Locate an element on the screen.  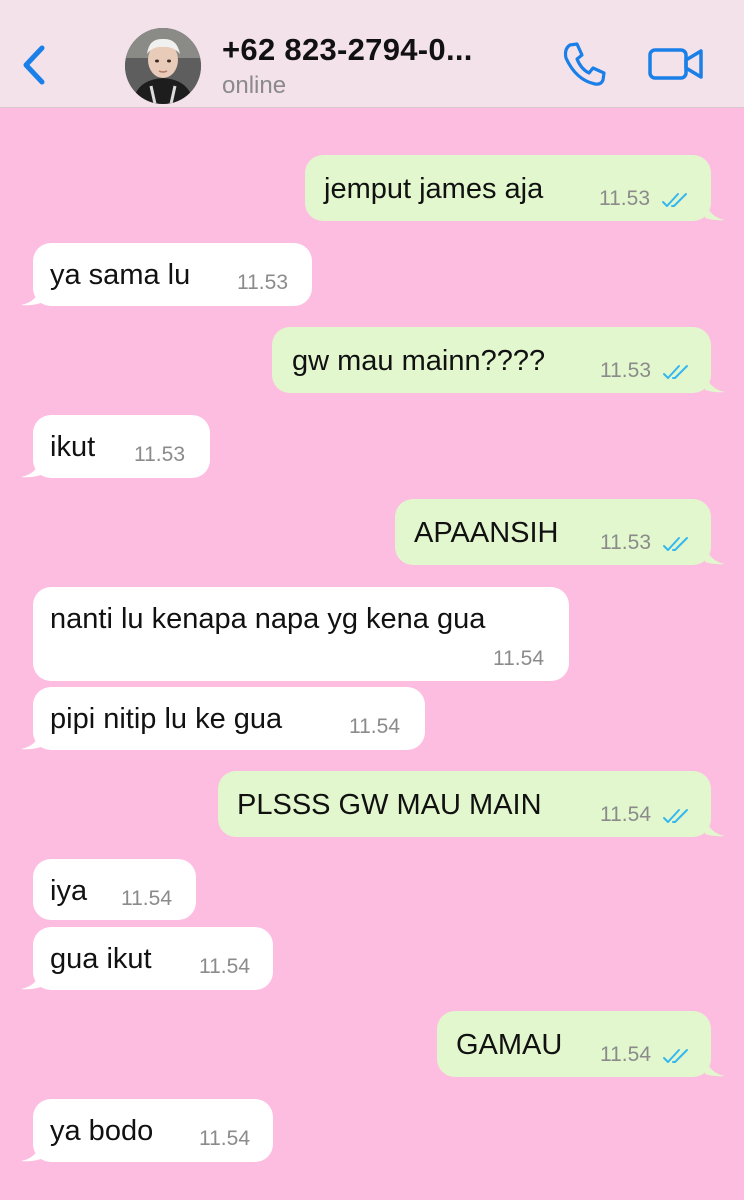
message-text: GAMAU is located at coordinates (509, 1045).